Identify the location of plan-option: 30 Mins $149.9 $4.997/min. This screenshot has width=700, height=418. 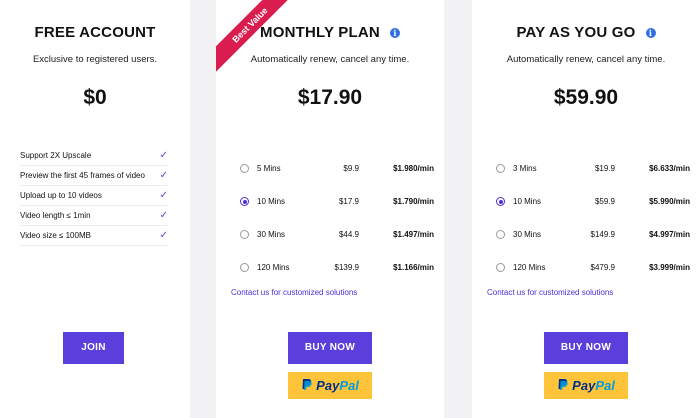
(593, 234).